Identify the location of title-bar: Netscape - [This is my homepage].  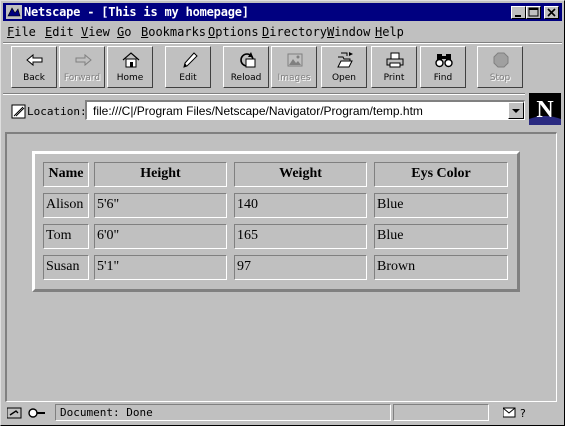
(282, 12).